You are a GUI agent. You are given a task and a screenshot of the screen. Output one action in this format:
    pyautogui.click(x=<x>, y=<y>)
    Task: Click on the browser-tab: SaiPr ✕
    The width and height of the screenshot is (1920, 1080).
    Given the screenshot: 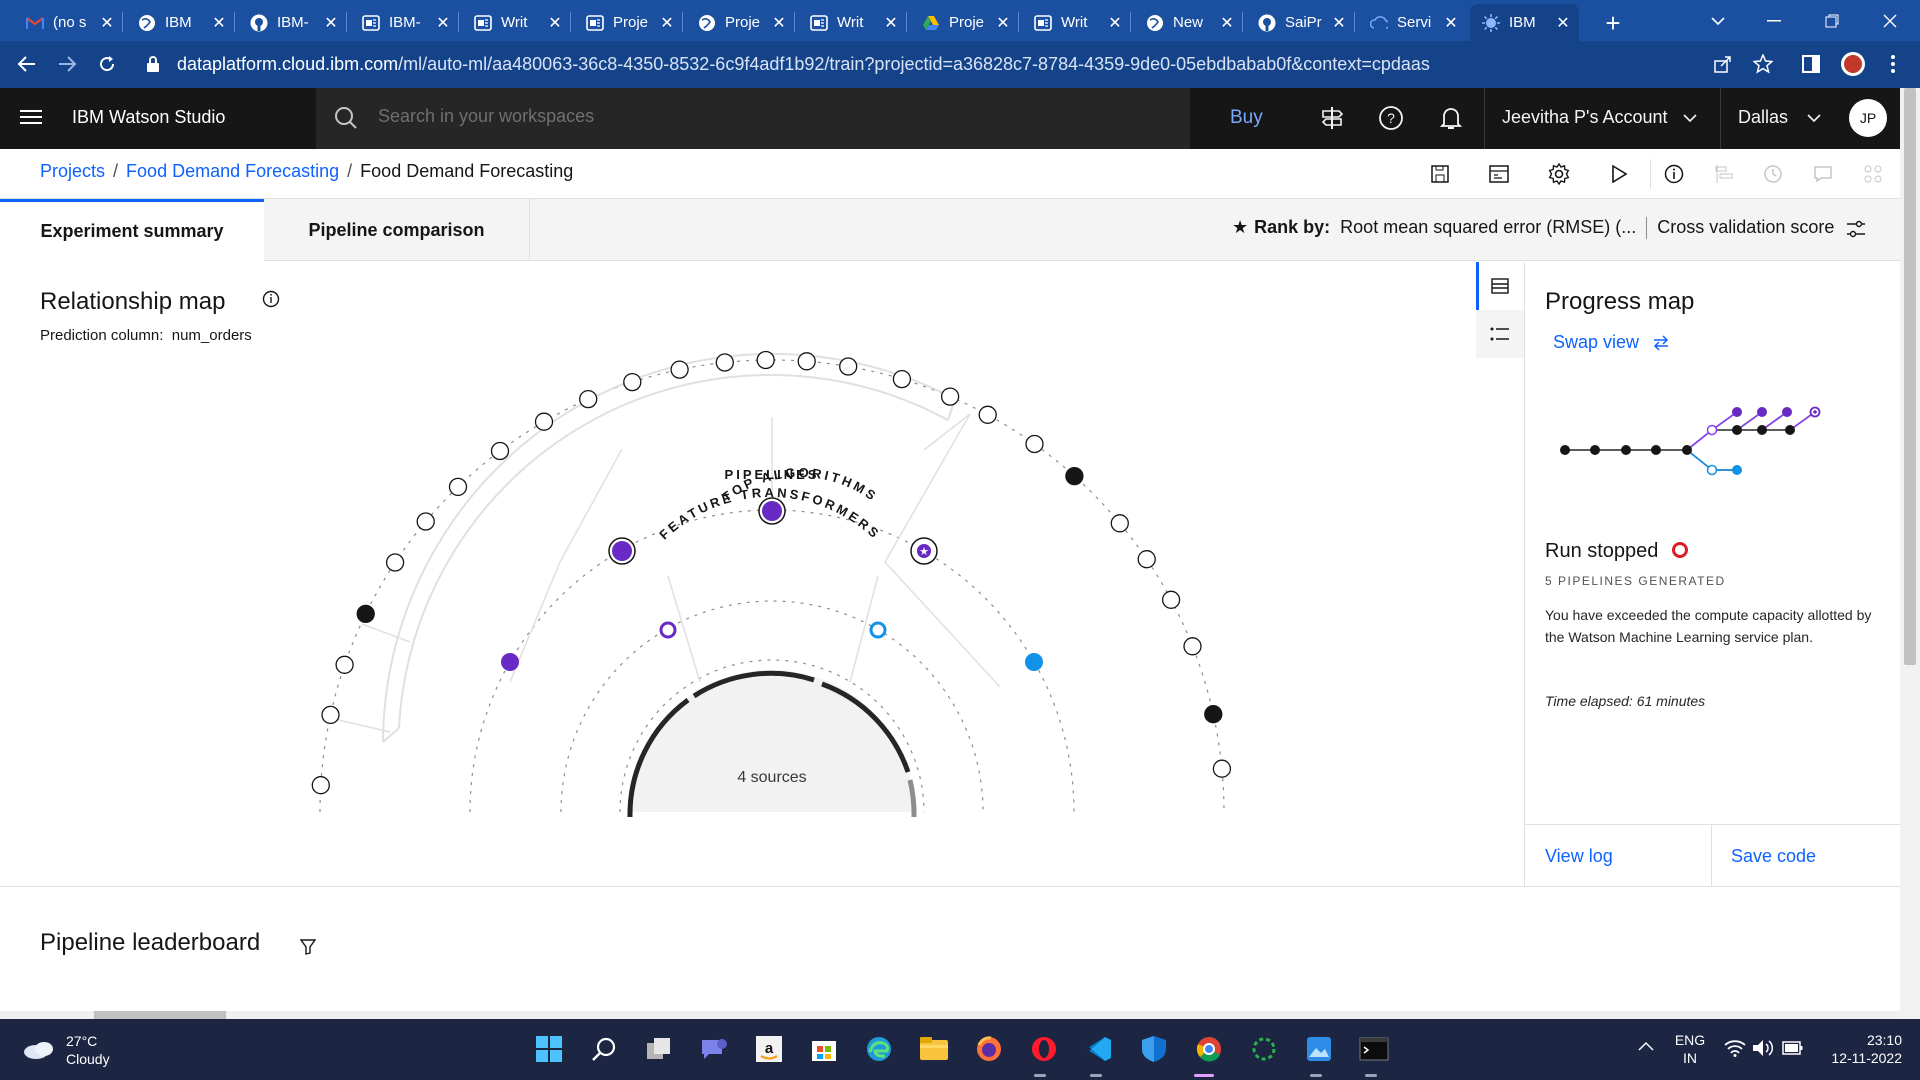 What is the action you would take?
    pyautogui.click(x=1300, y=22)
    